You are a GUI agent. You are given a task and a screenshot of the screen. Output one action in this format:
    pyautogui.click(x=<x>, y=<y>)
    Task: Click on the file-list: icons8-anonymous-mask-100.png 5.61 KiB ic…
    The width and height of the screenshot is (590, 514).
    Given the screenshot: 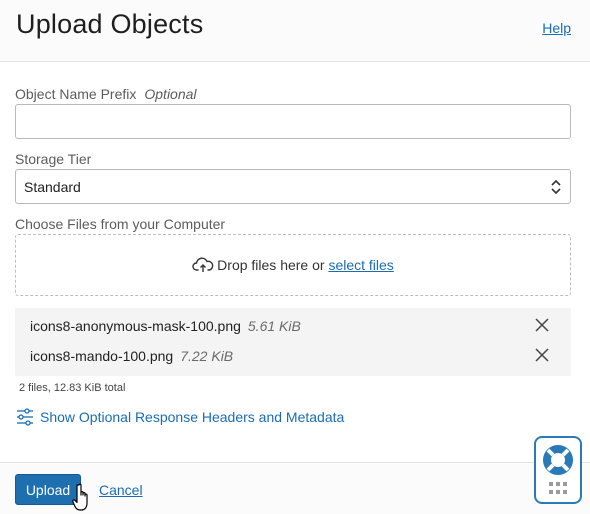 What is the action you would take?
    pyautogui.click(x=293, y=342)
    